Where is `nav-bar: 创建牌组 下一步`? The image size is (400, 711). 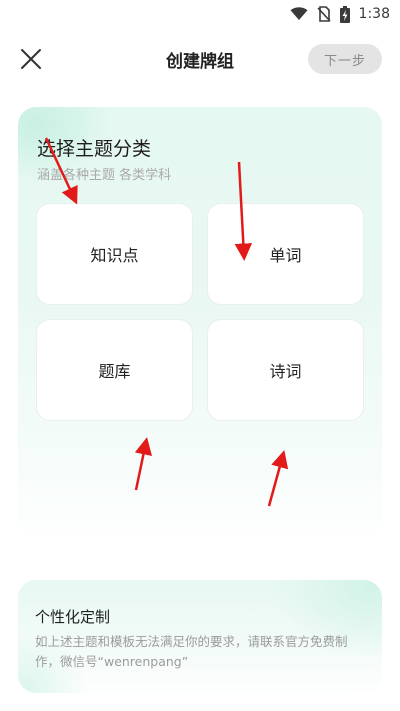
nav-bar: 创建牌组 下一步 is located at coordinates (200, 58).